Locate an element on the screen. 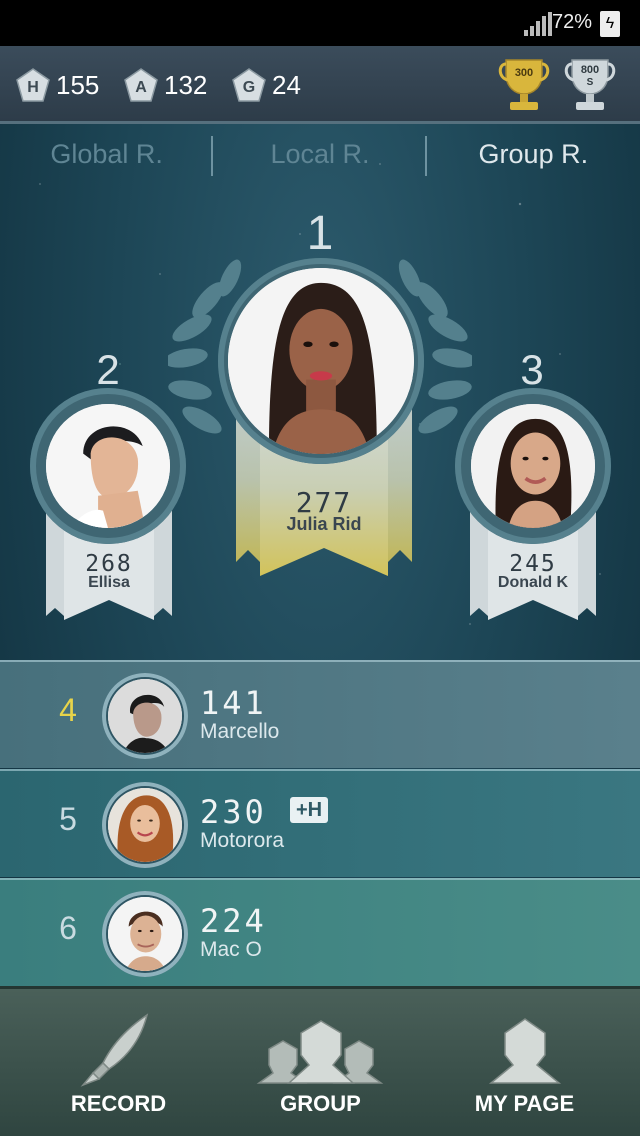 The image size is (640, 1136). nav-record: RECORD is located at coordinates (118, 1062).